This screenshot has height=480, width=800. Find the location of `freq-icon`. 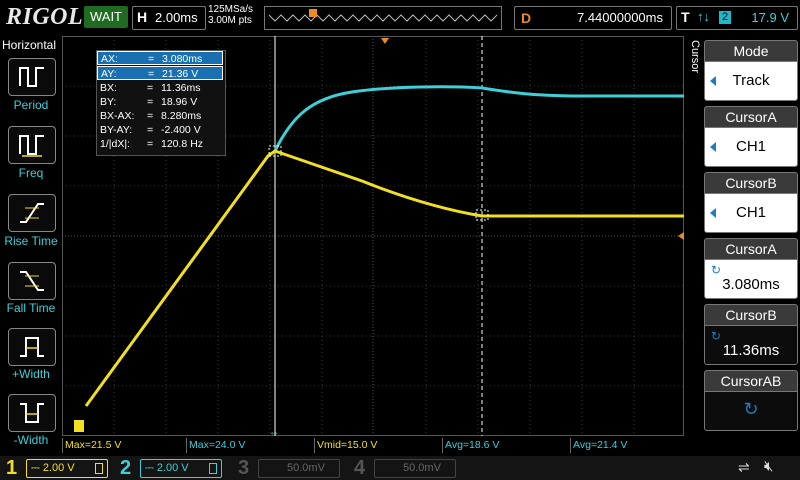

freq-icon is located at coordinates (31, 146).